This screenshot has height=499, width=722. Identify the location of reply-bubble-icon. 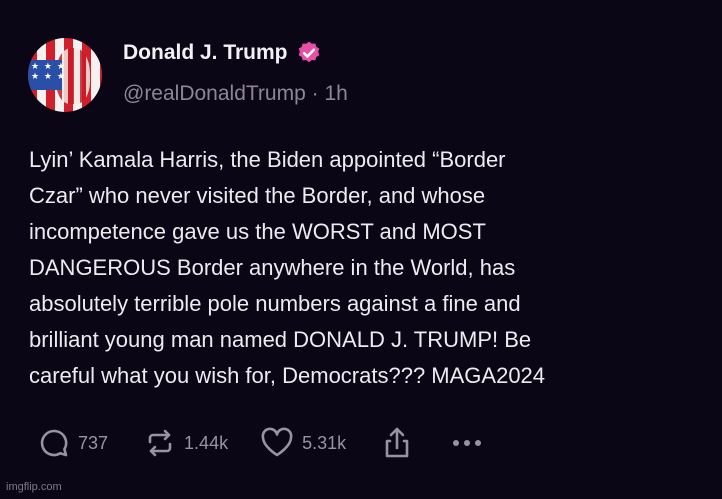
(54, 443).